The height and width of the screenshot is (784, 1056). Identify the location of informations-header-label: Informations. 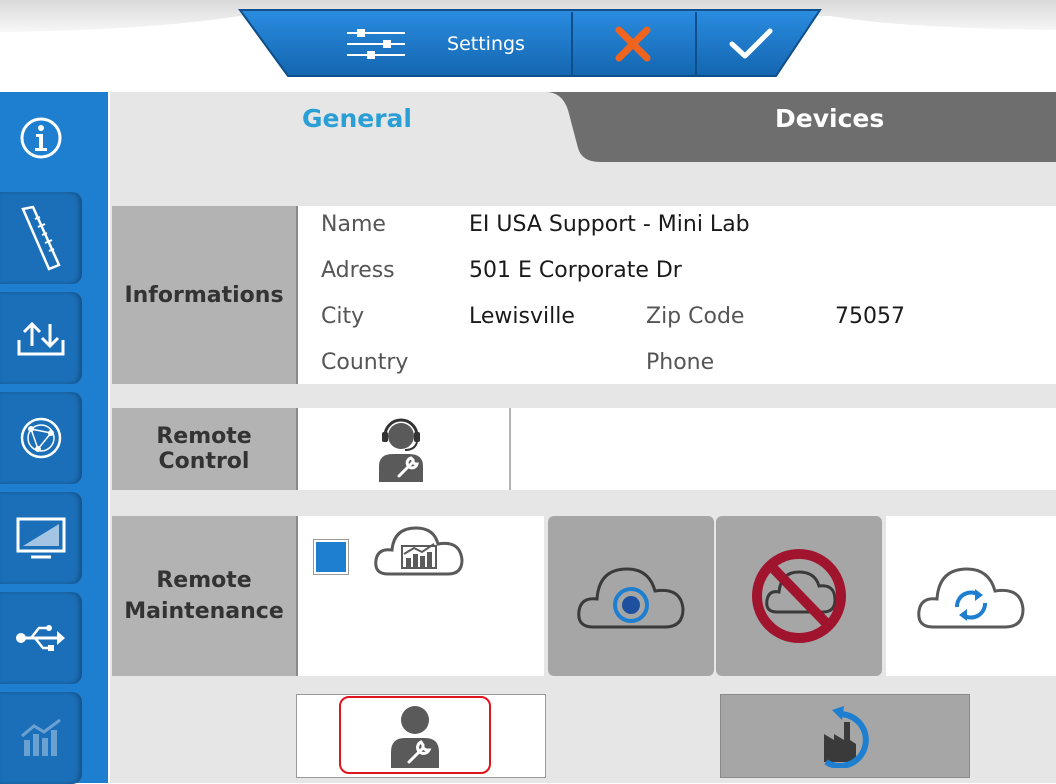
(204, 295).